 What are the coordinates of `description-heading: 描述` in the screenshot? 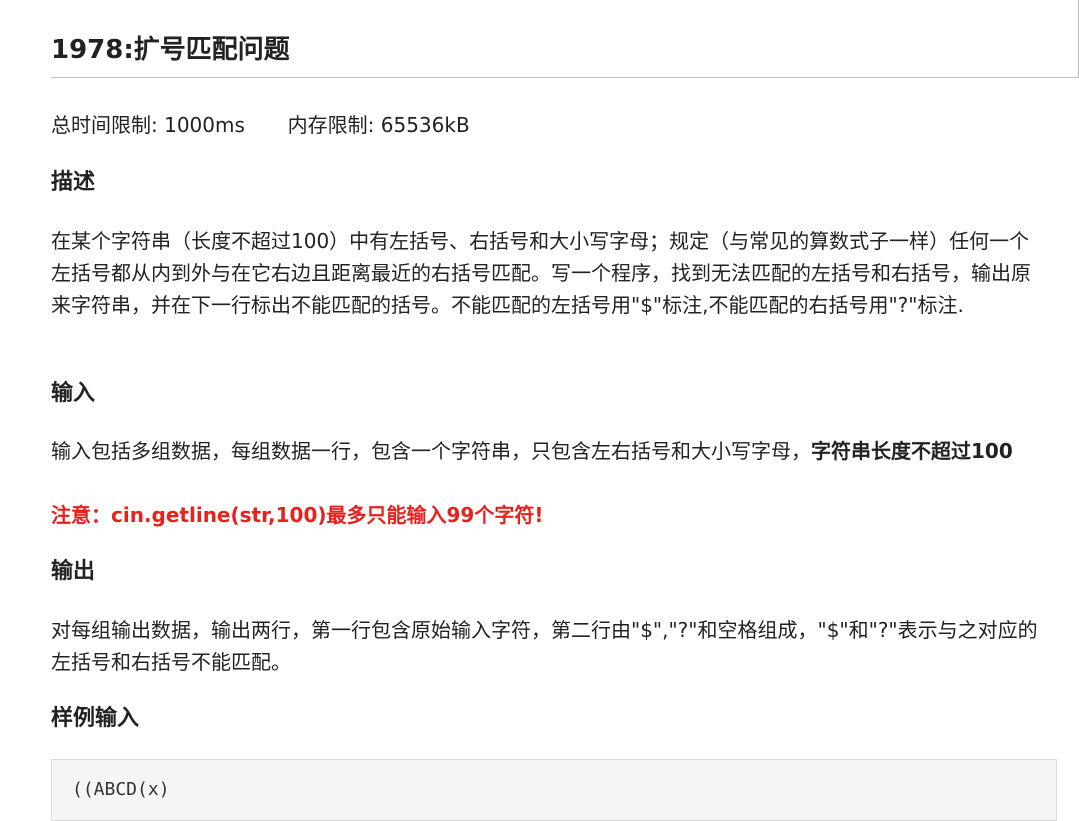 It's located at (73, 182).